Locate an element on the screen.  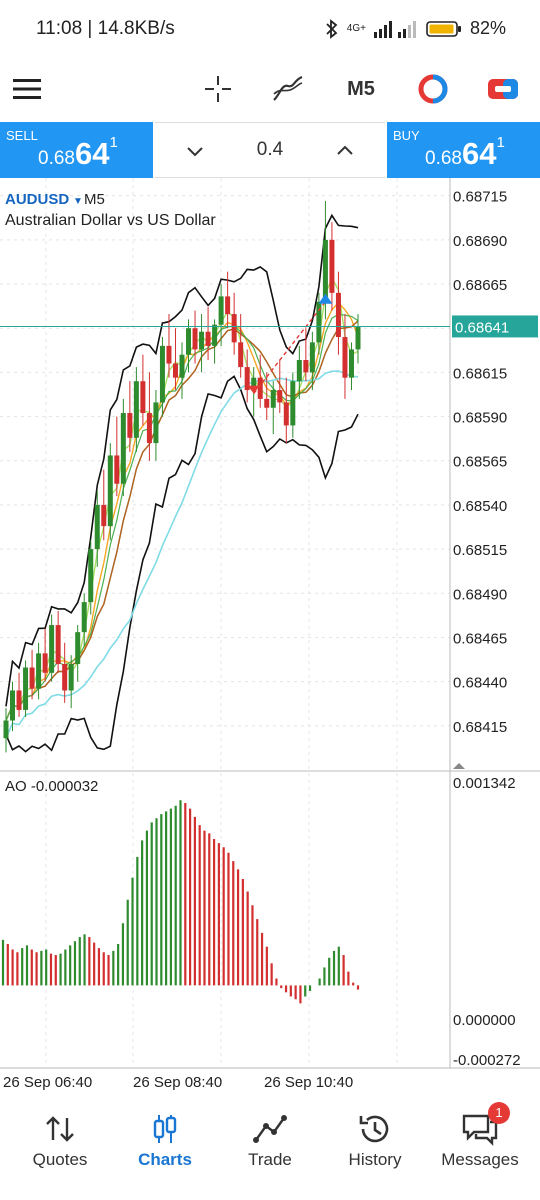
price-tick-label: 0.68440 is located at coordinates (480, 683).